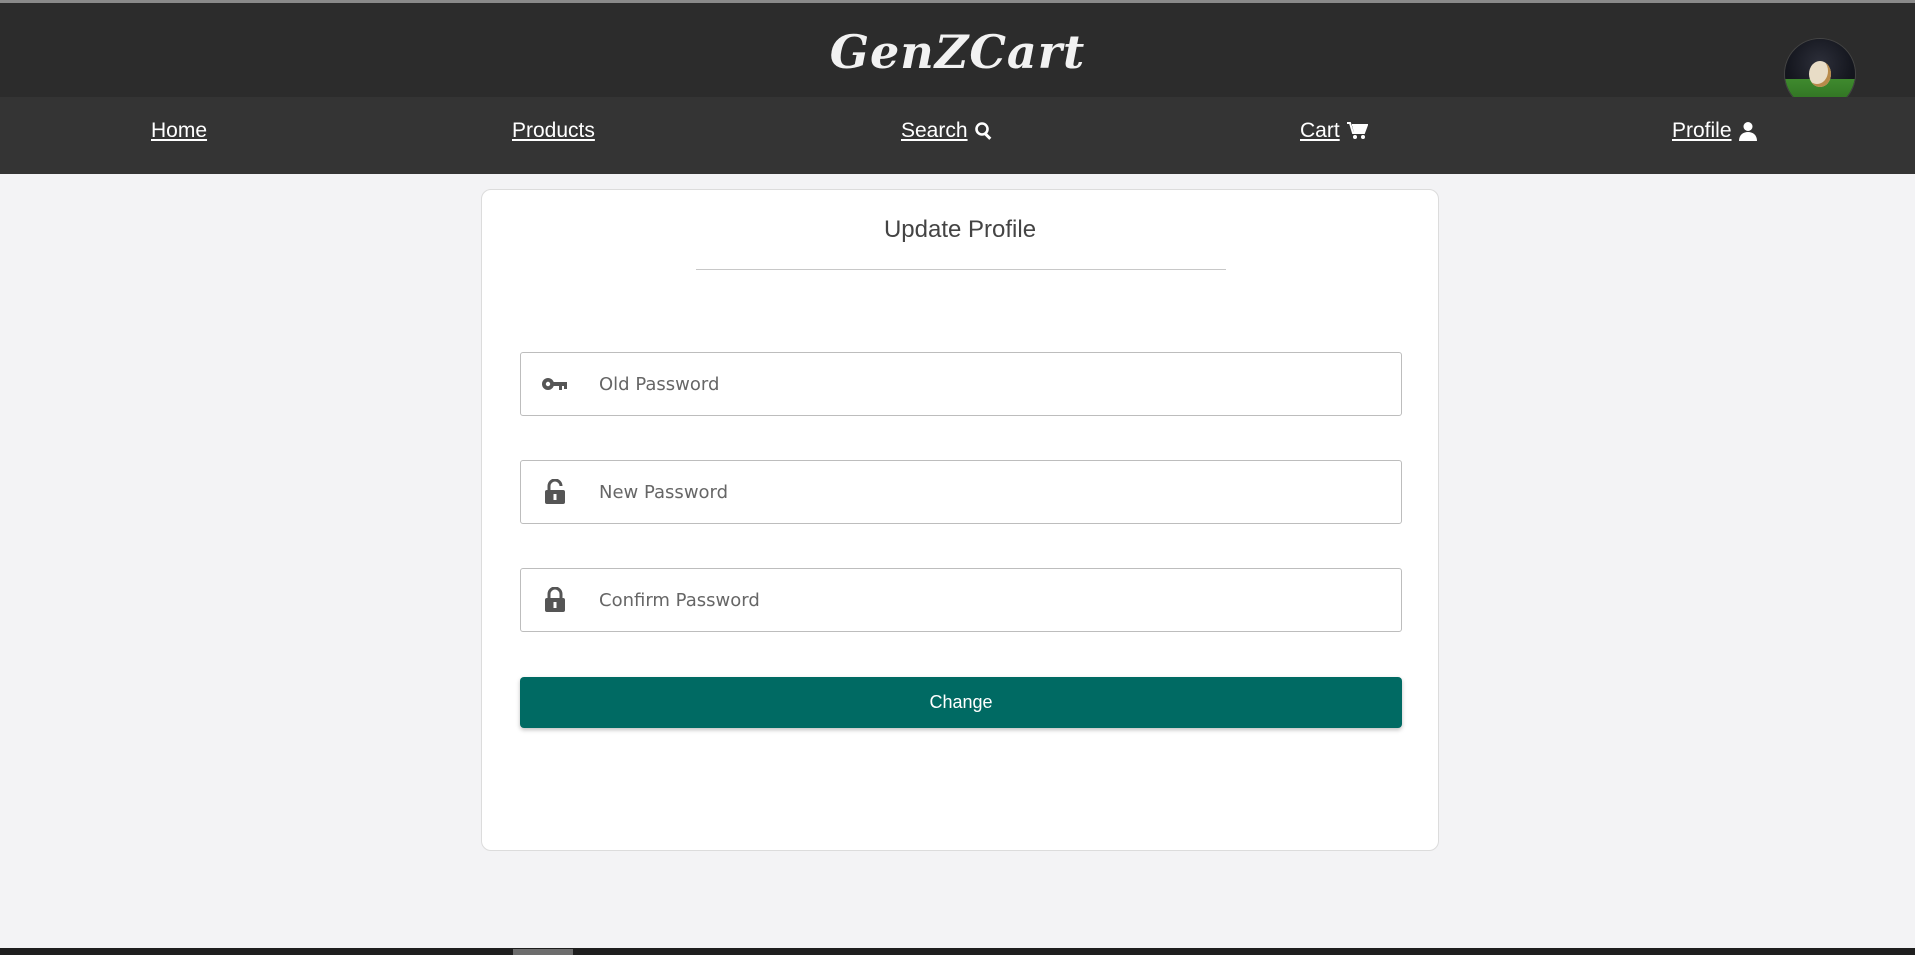  I want to click on old-password-field, so click(961, 384).